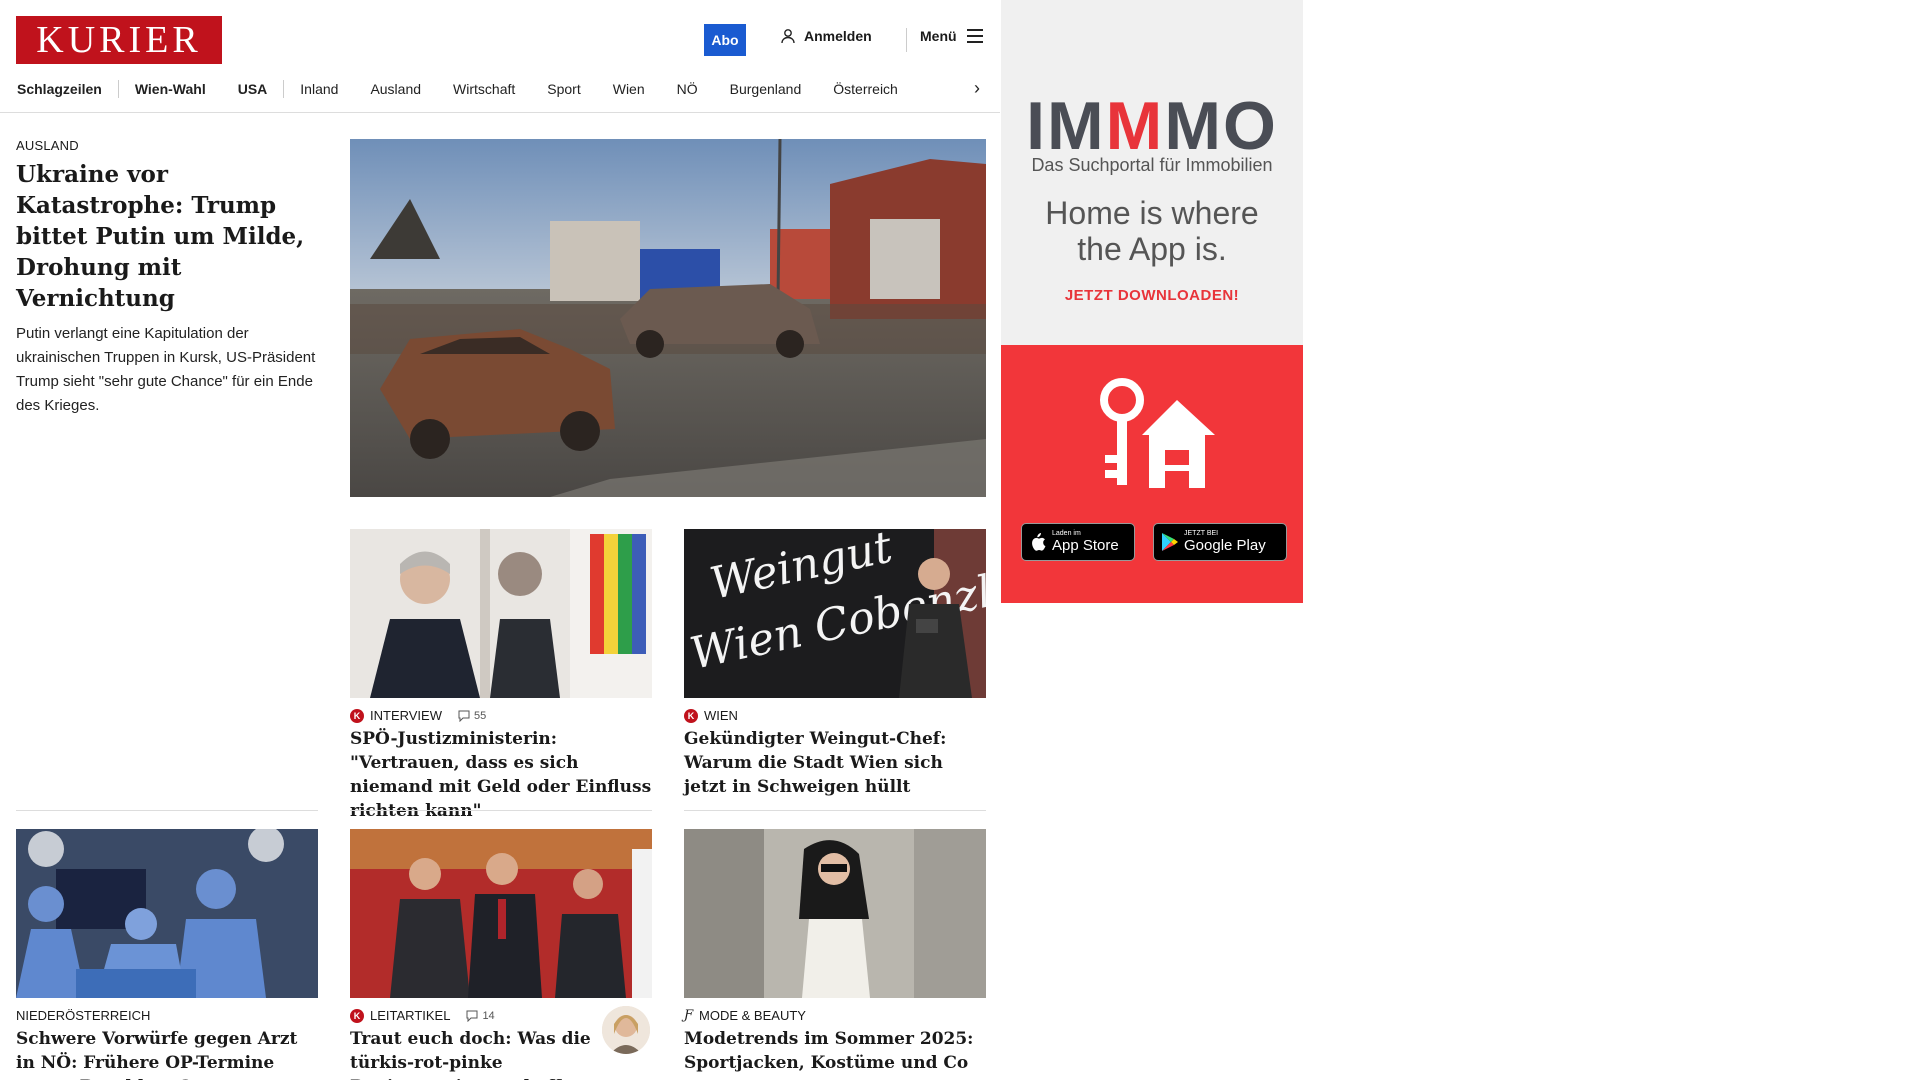 The width and height of the screenshot is (1920, 1080). I want to click on author-avatar, so click(626, 1030).